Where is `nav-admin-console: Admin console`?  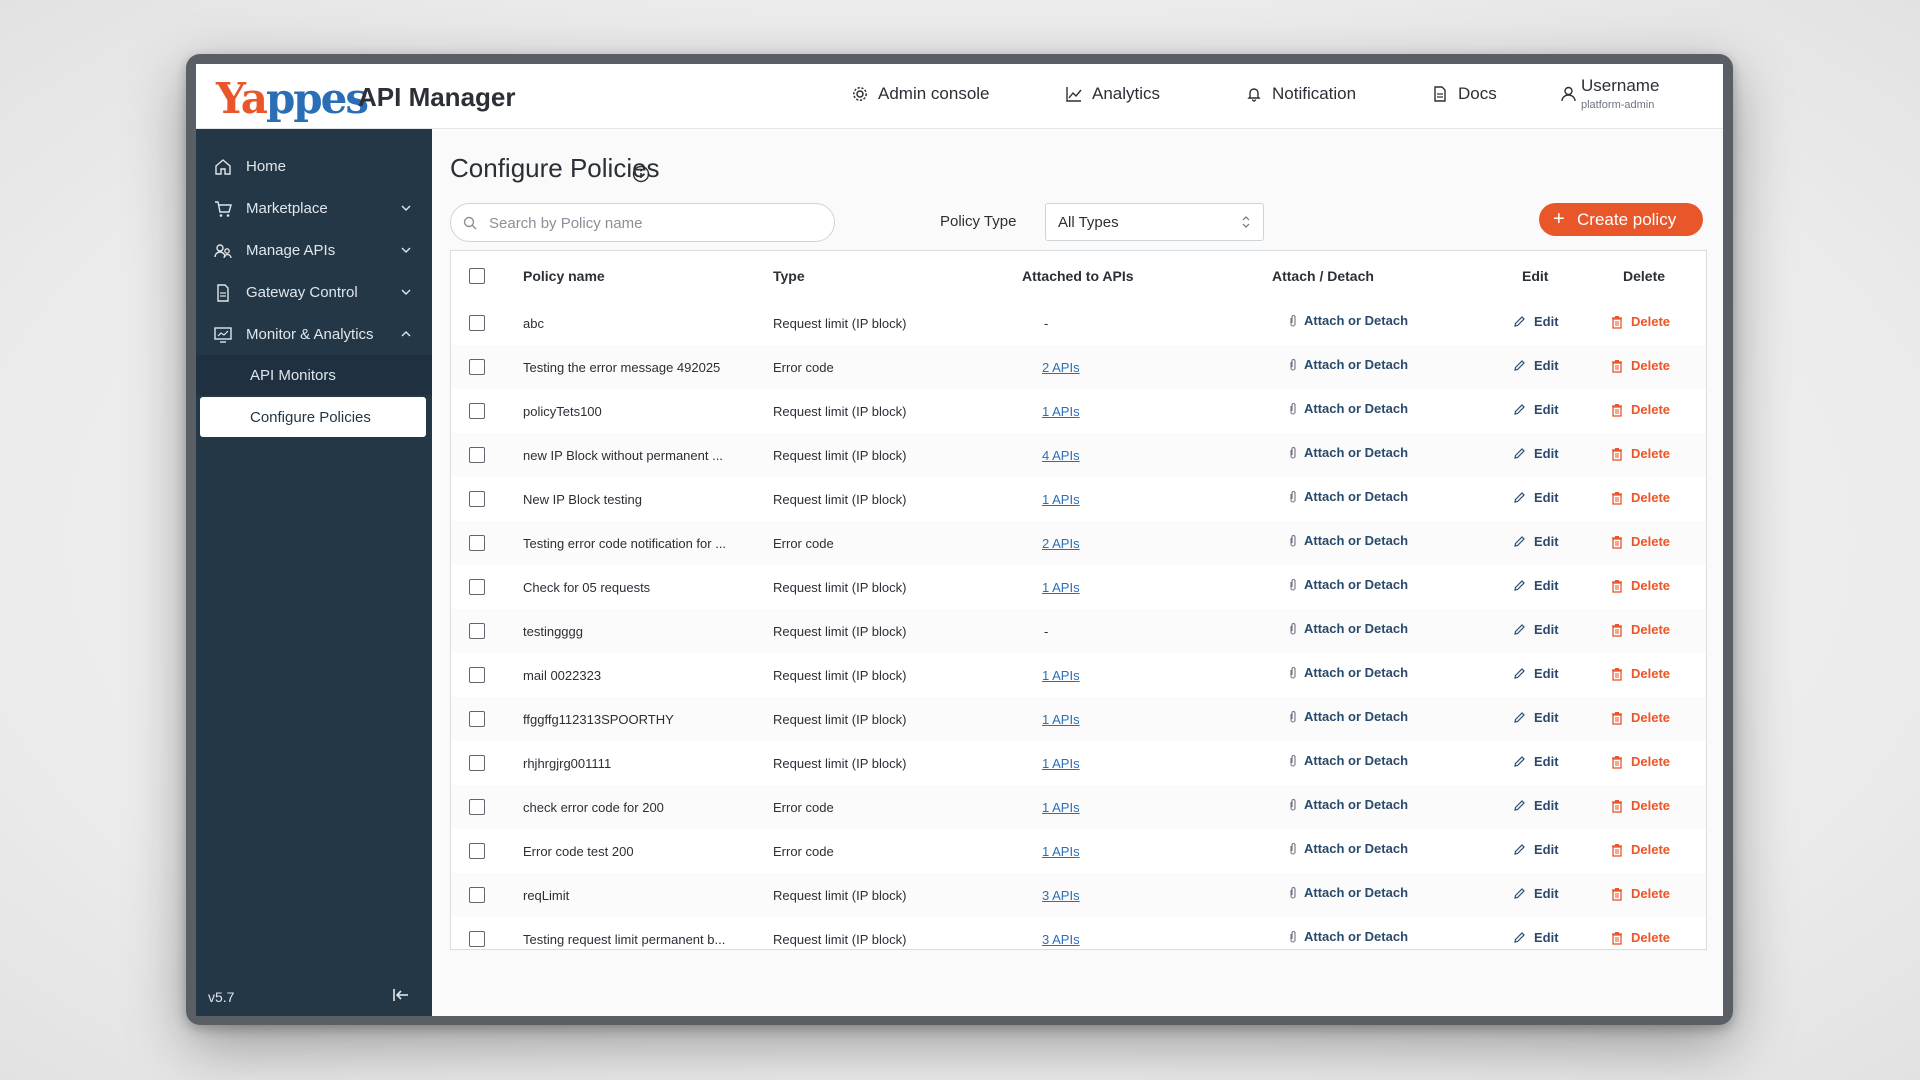 nav-admin-console: Admin console is located at coordinates (921, 94).